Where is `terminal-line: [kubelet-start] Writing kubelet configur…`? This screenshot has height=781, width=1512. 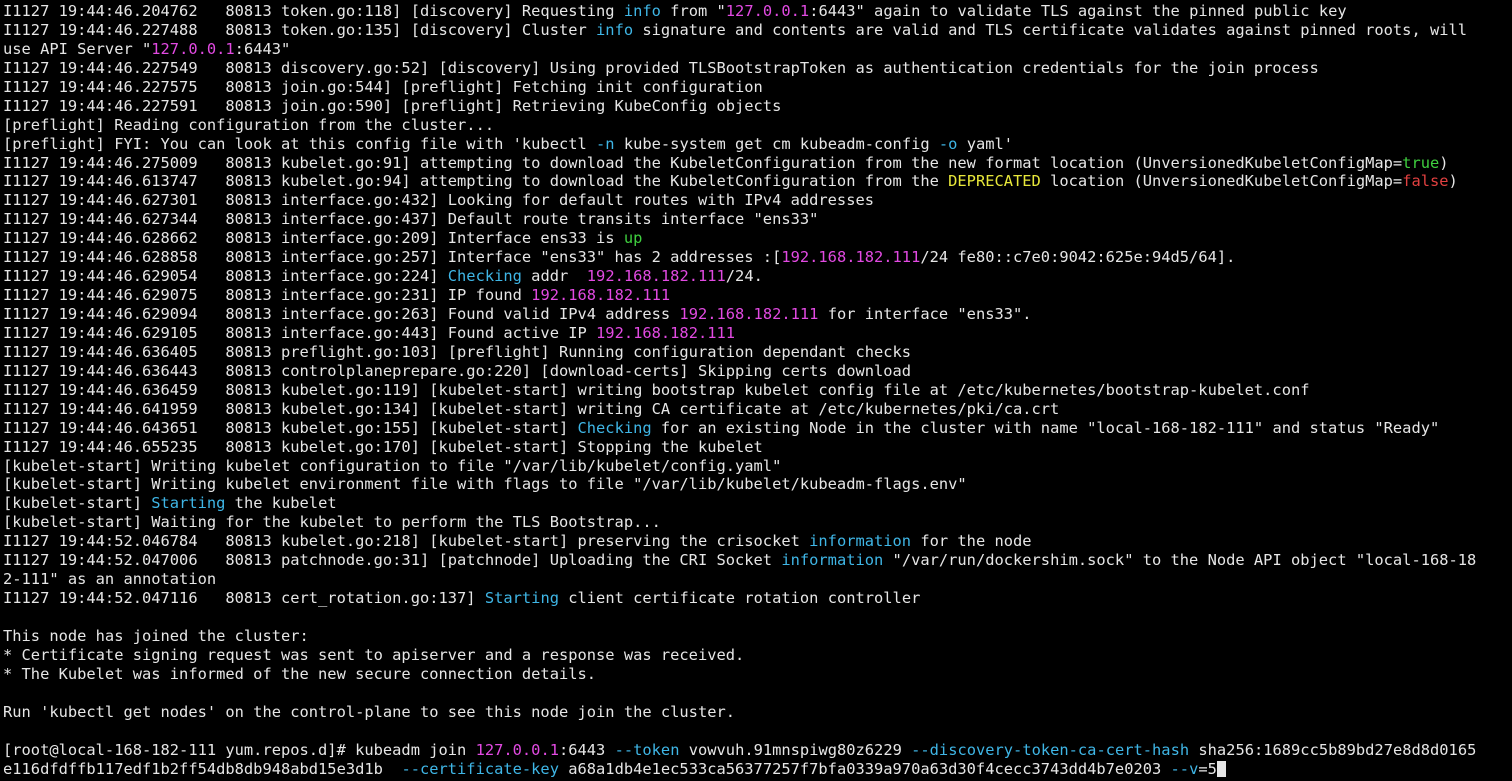
terminal-line: [kubelet-start] Writing kubelet configur… is located at coordinates (757, 466).